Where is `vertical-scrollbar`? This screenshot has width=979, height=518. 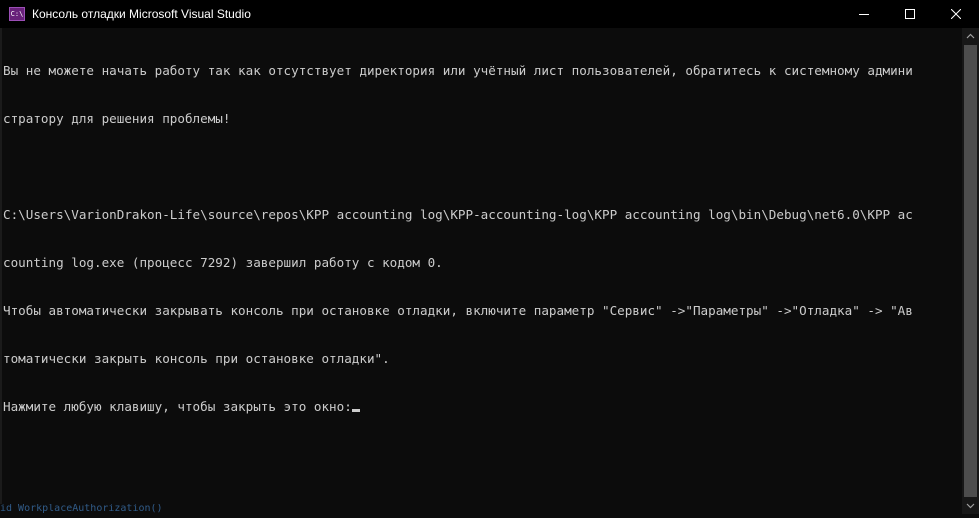 vertical-scrollbar is located at coordinates (970, 271).